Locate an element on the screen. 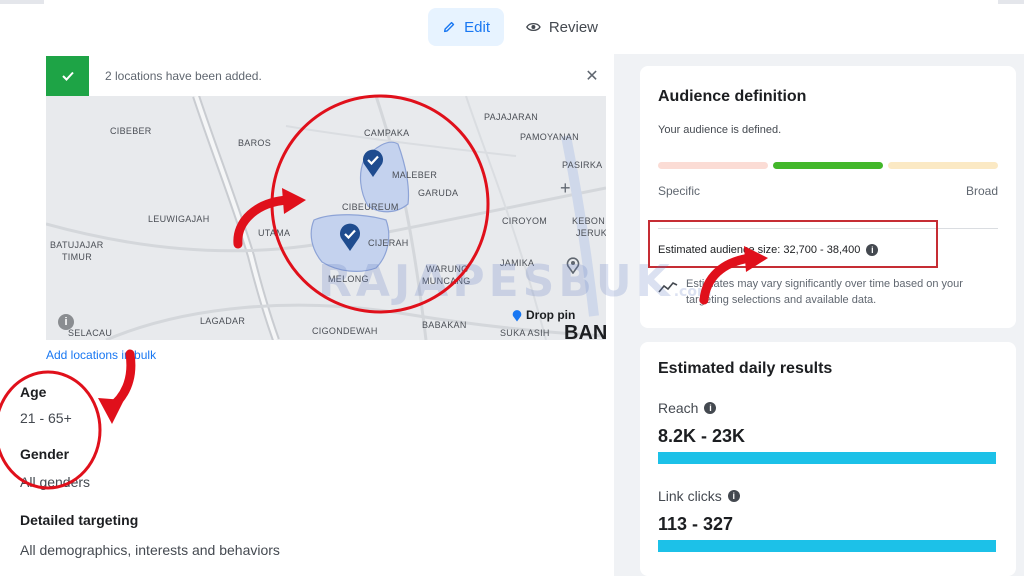 The image size is (1024, 576). close-icon: ✕ is located at coordinates (592, 76).